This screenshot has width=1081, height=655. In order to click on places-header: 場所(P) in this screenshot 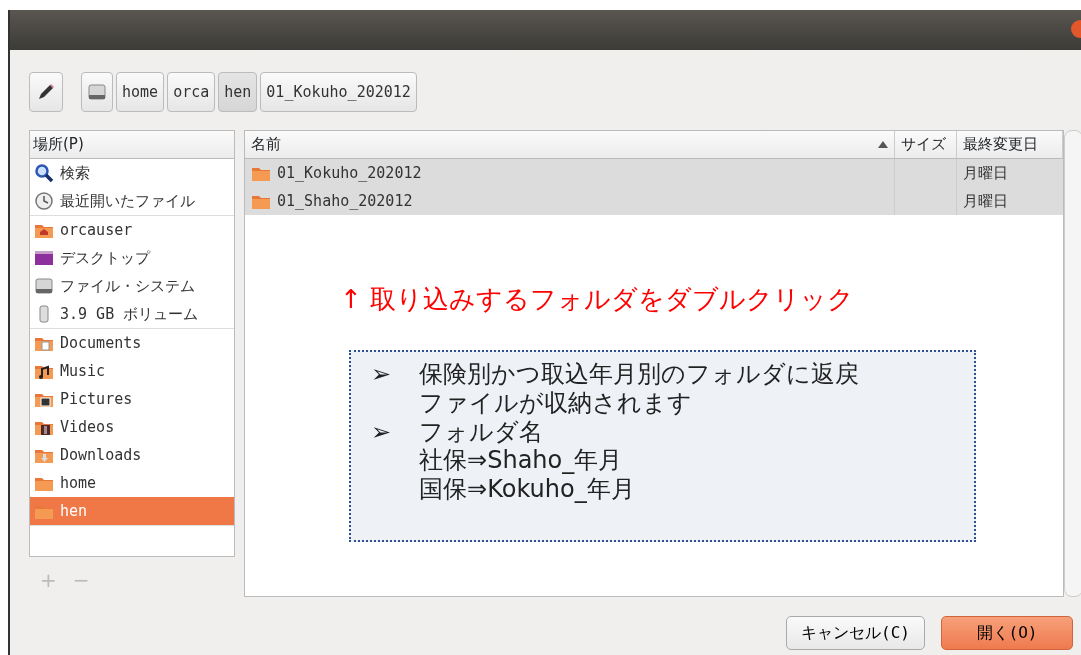, I will do `click(132, 145)`.